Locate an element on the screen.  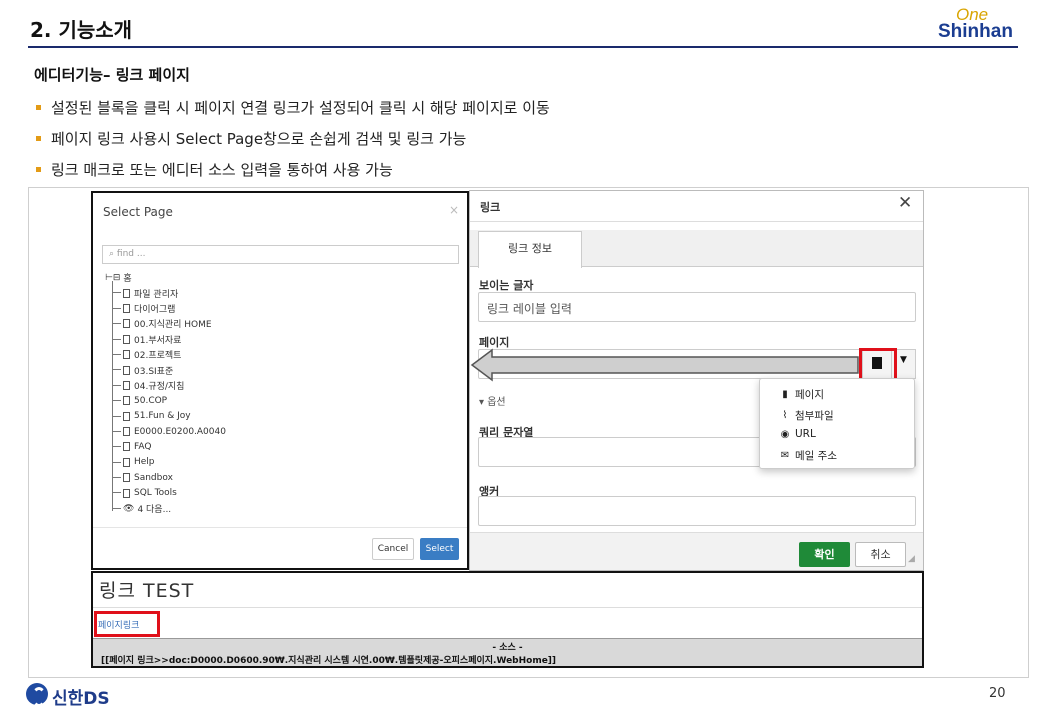
visible-text-input: 링크 레이블 입력 is located at coordinates (697, 307).